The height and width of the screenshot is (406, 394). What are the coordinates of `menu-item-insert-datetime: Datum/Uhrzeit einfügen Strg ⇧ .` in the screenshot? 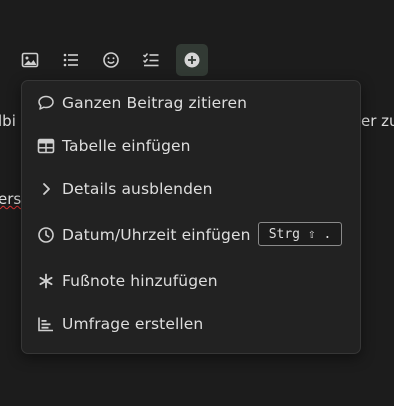 It's located at (191, 235).